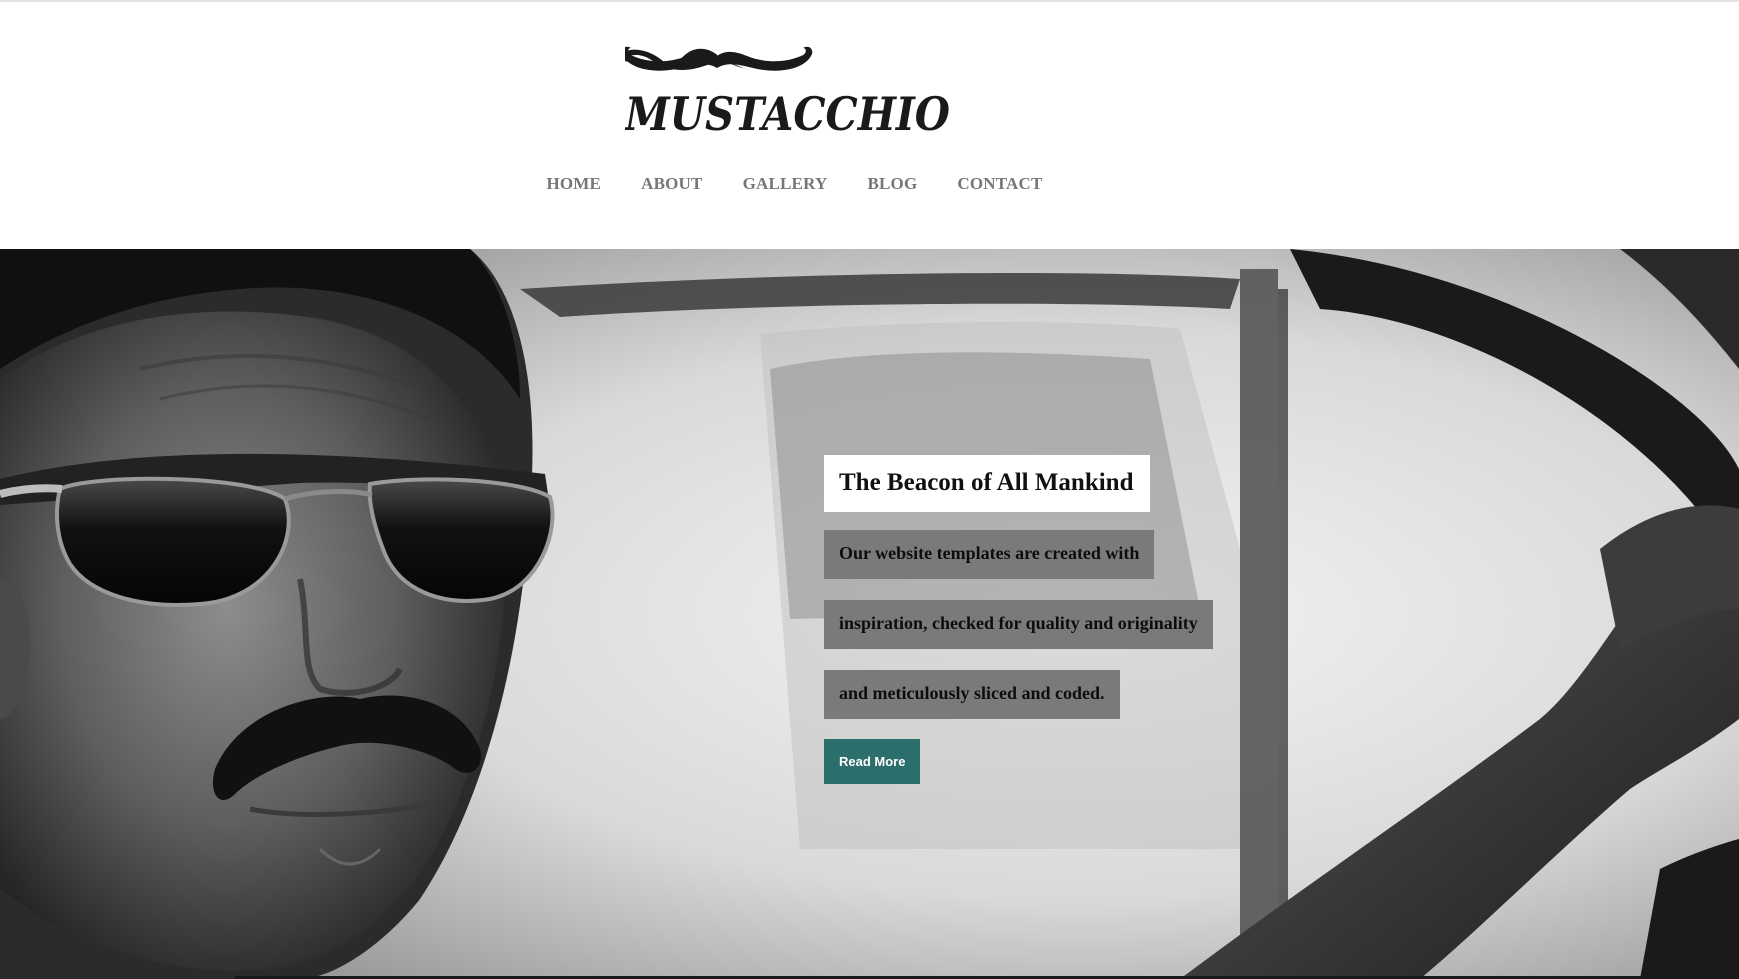 This screenshot has height=979, width=1739. I want to click on main-nav: HOME ABOUT GALLERY BLOG CONTACT, so click(794, 184).